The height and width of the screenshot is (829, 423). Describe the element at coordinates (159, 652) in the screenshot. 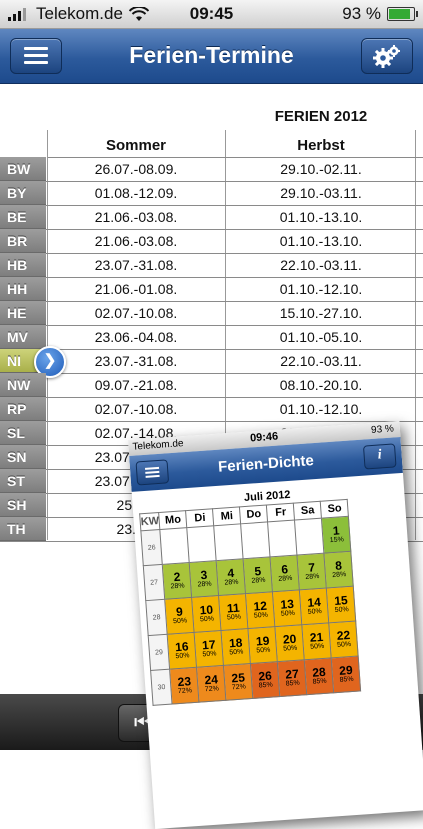

I see `week-number: 29` at that location.